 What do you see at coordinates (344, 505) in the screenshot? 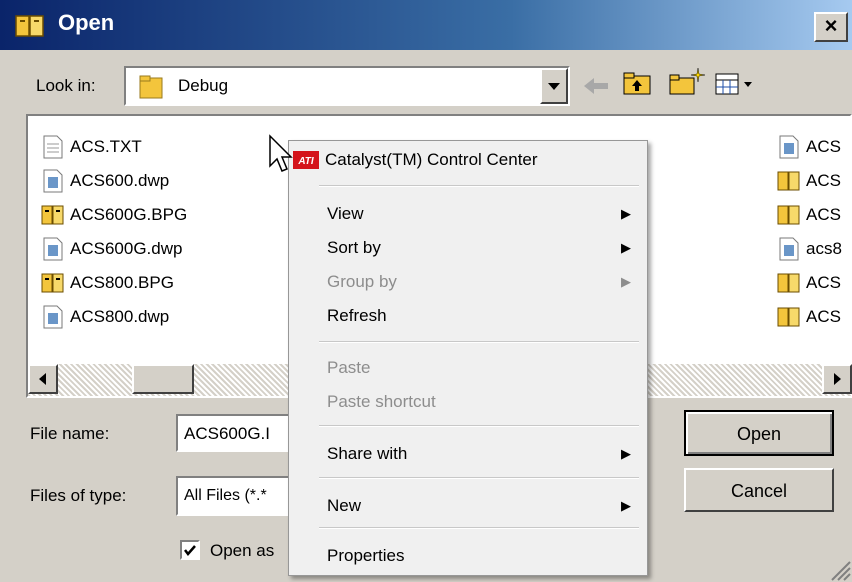
I see `ctx-item-label: New` at bounding box center [344, 505].